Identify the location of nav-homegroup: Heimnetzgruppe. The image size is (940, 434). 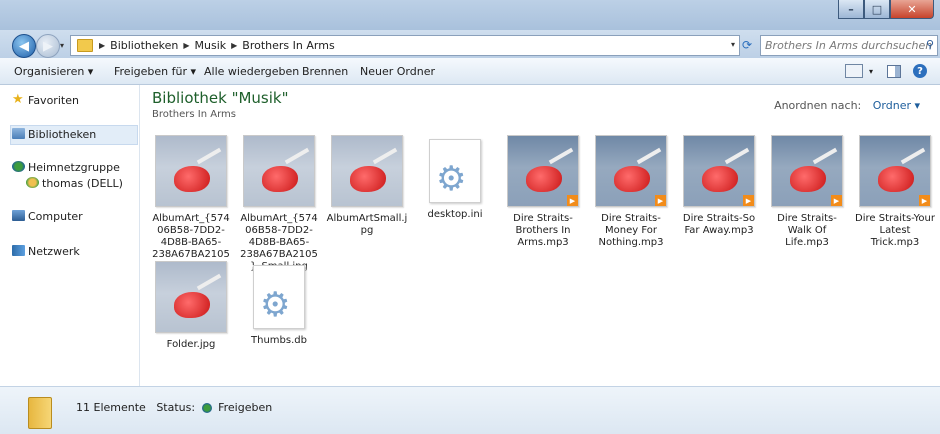
(74, 167).